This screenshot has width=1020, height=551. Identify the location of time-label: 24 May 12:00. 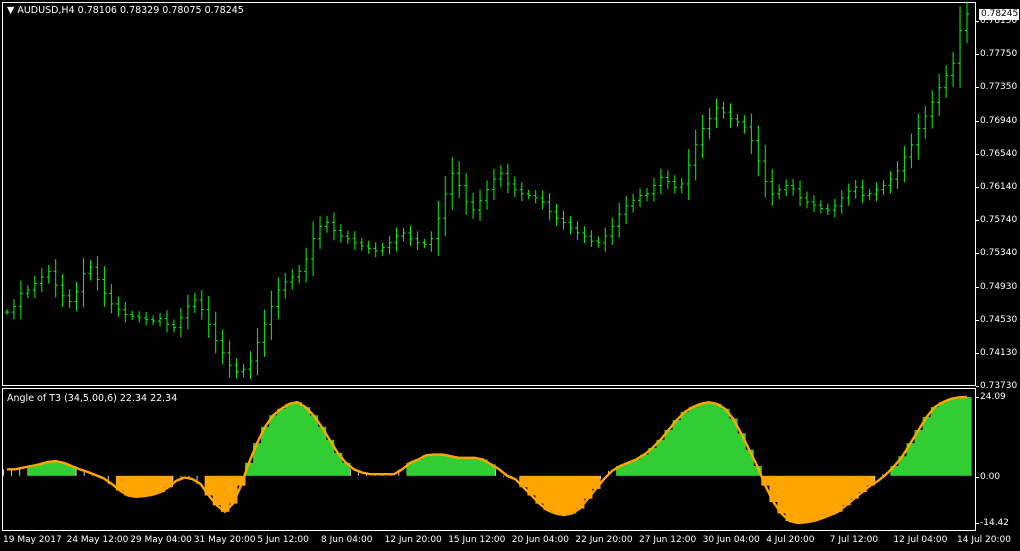
(97, 540).